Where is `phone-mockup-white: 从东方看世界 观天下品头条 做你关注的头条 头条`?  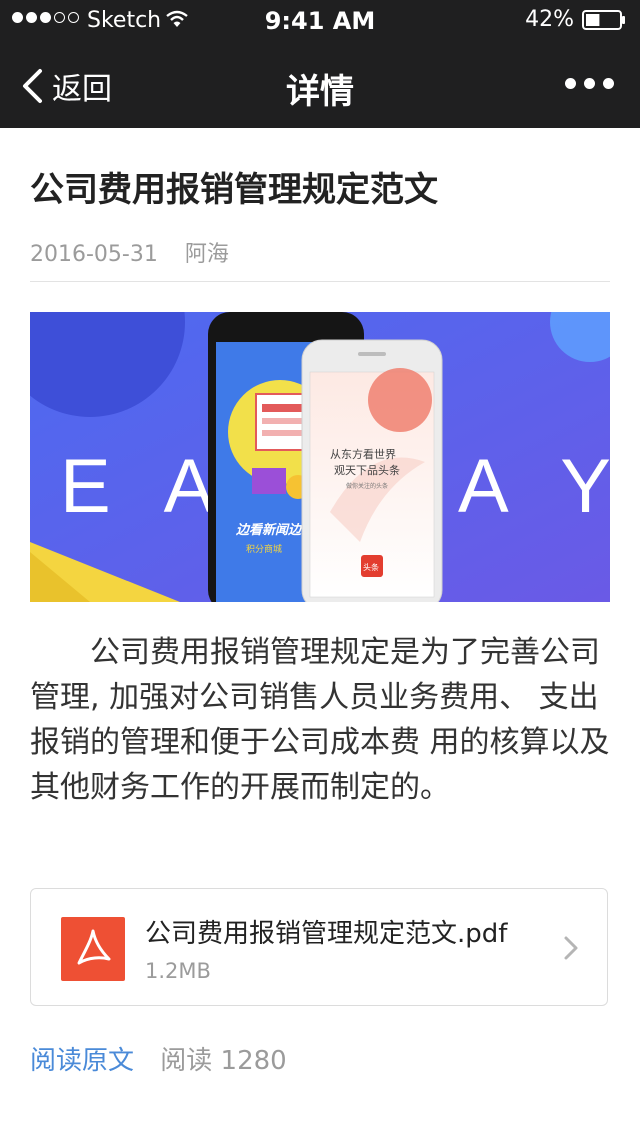 phone-mockup-white: 从东方看世界 观天下品头条 做你关注的头条 头条 is located at coordinates (372, 470).